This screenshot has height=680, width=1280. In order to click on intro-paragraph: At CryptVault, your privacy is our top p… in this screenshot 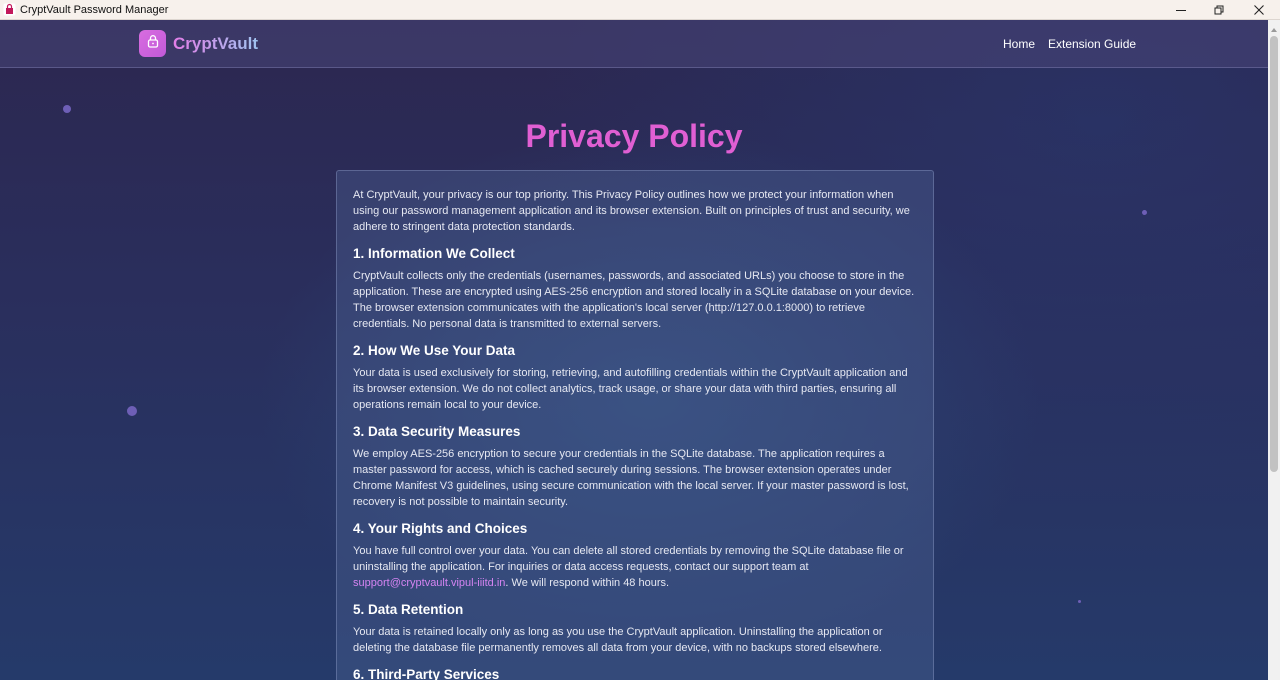, I will do `click(631, 211)`.